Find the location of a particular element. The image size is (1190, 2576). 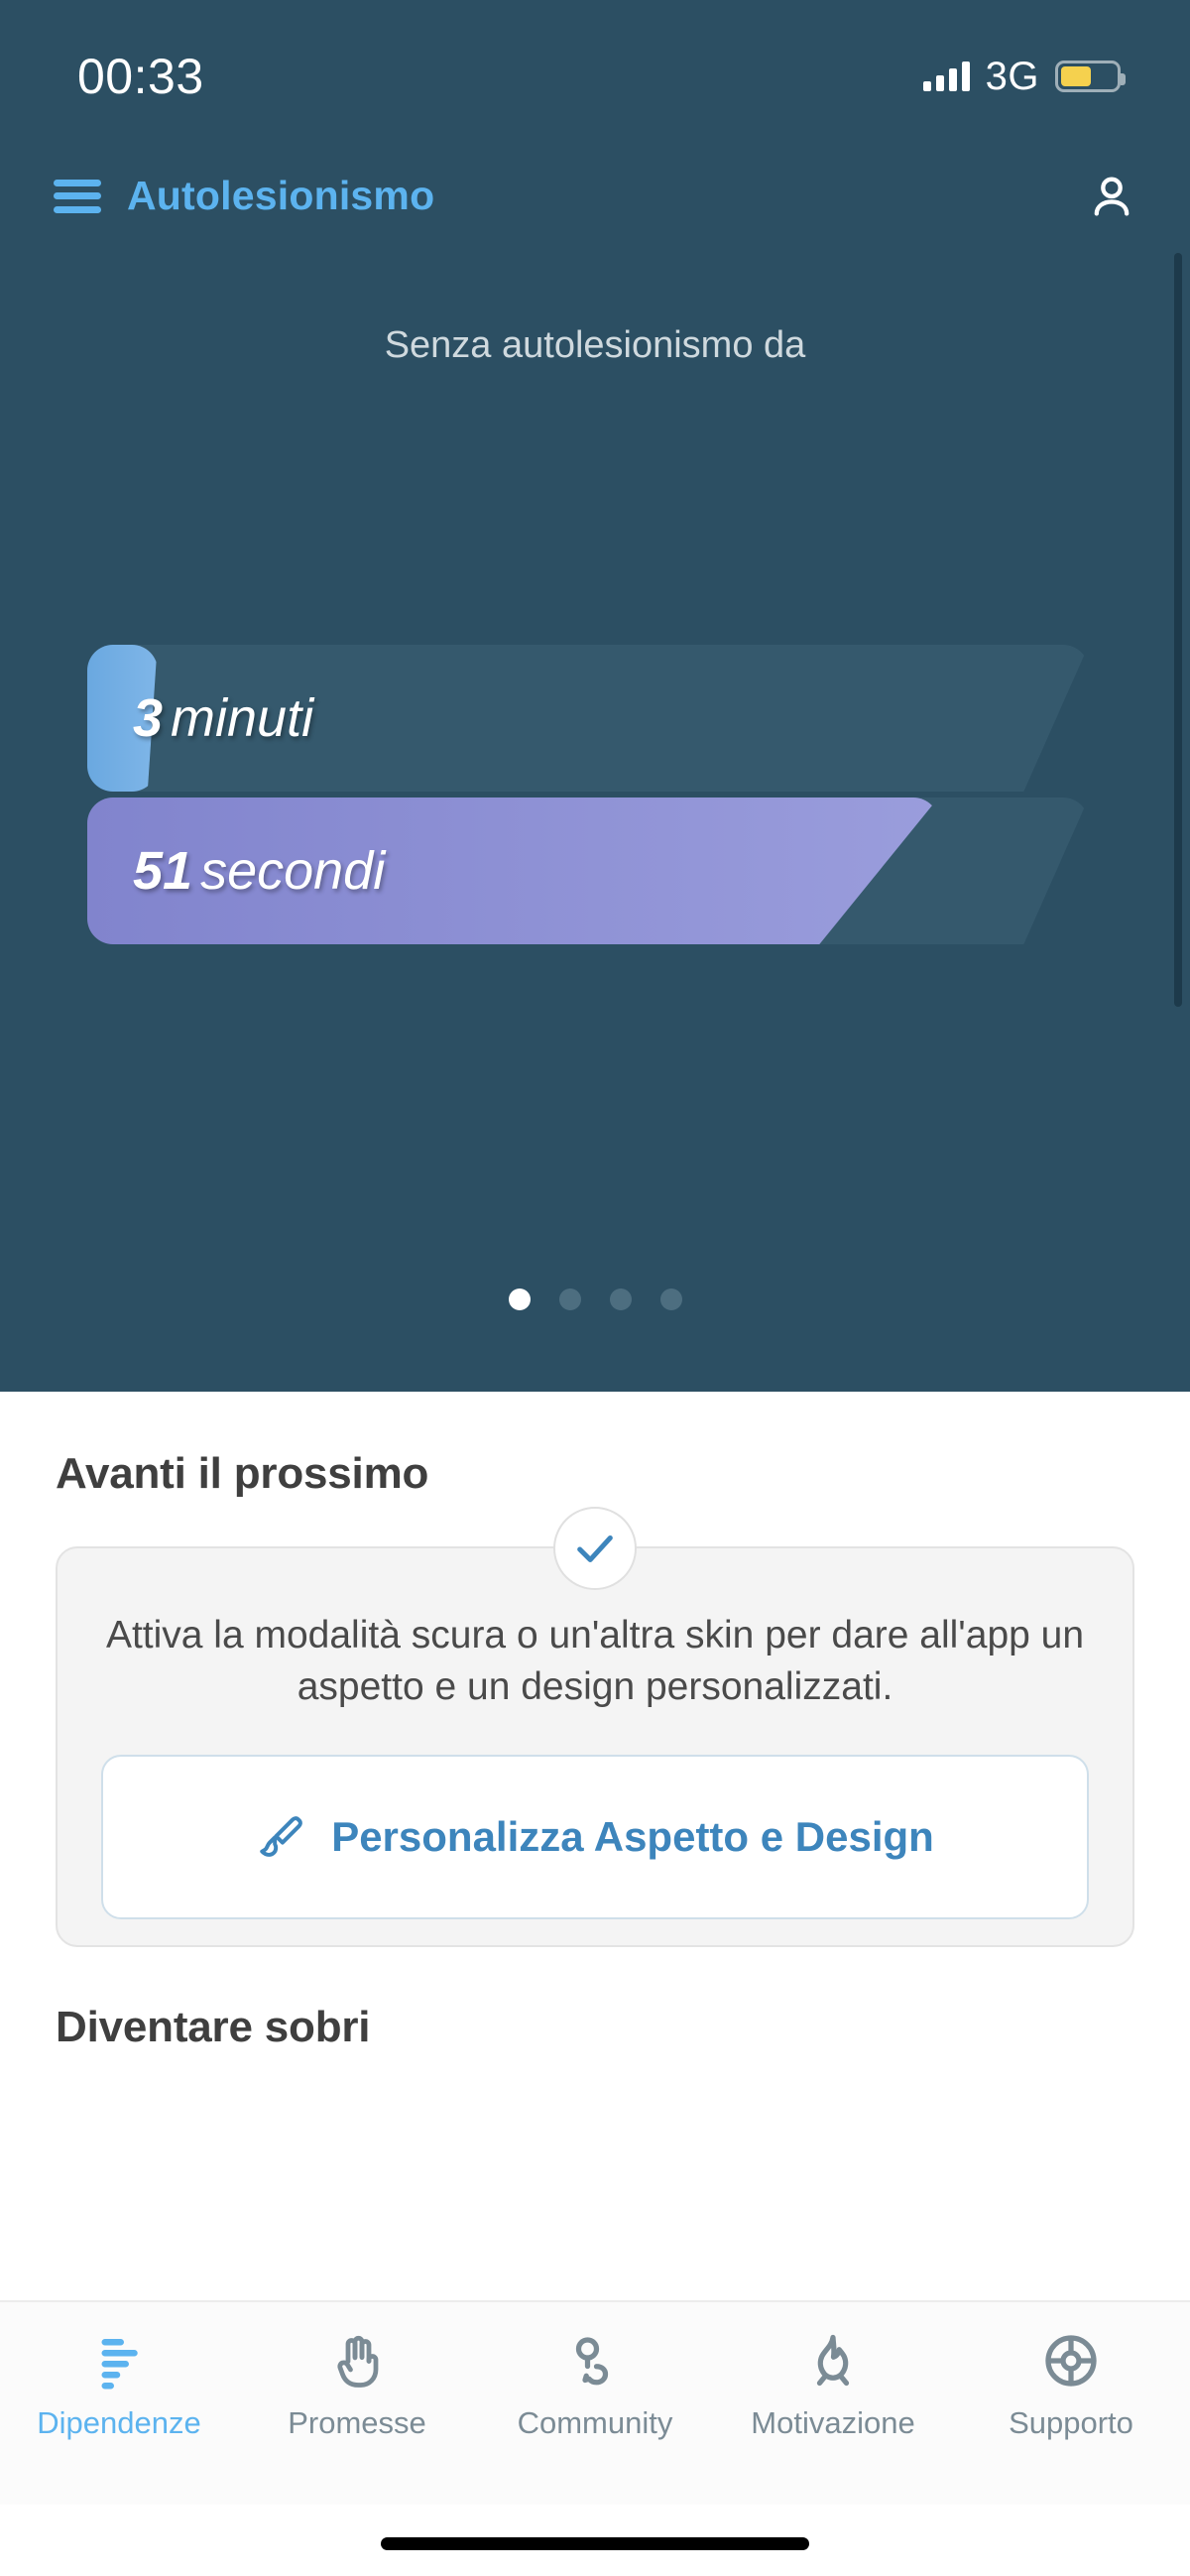

app-header: Autolesionismo is located at coordinates (595, 196).